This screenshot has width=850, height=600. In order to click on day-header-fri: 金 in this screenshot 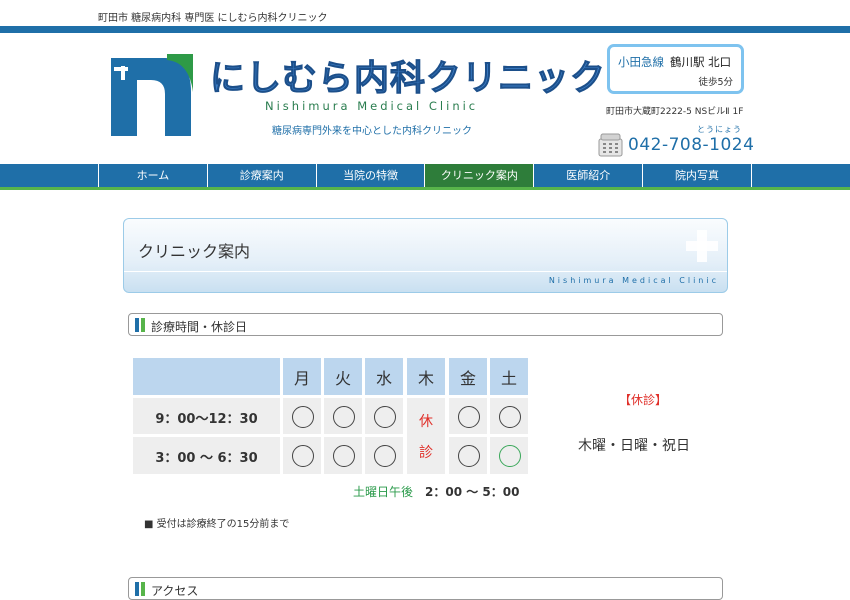, I will do `click(468, 376)`.